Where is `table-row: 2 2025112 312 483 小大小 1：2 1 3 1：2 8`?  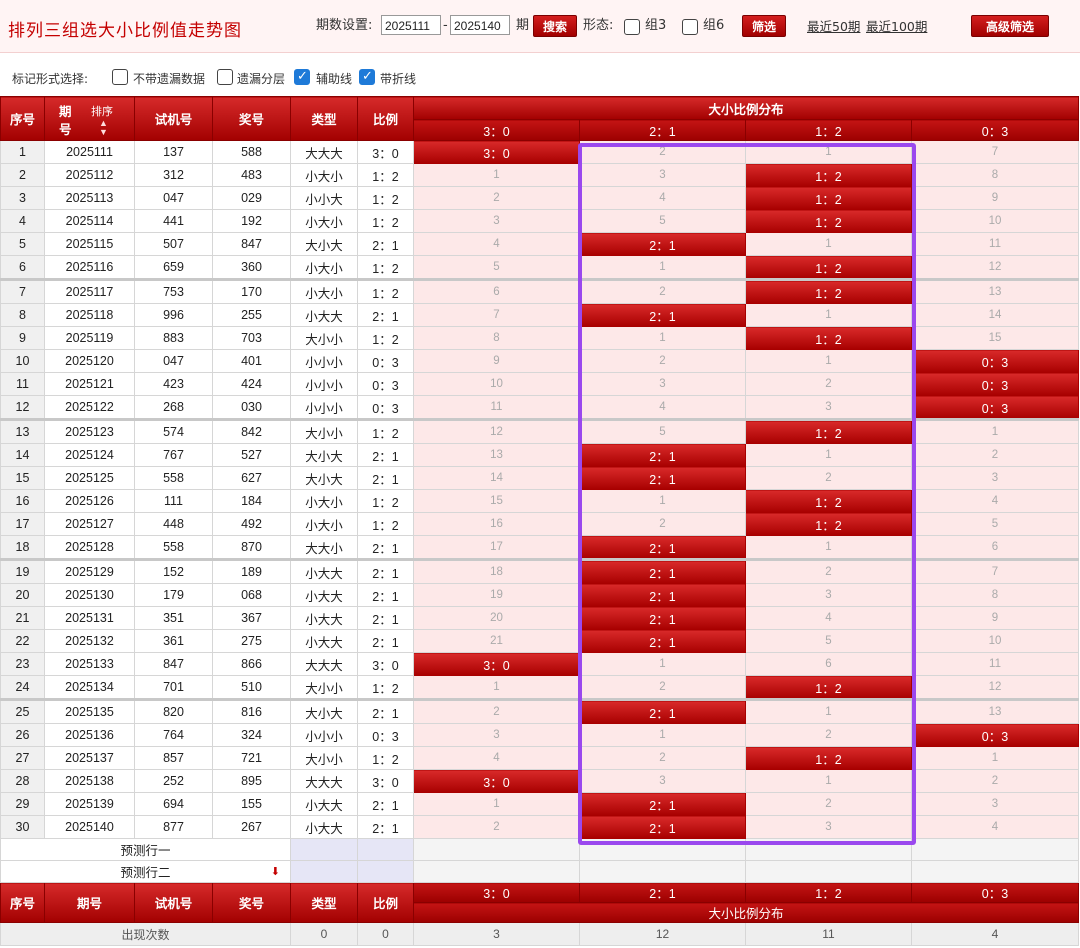 table-row: 2 2025112 312 483 小大小 1：2 1 3 1：2 8 is located at coordinates (540, 175).